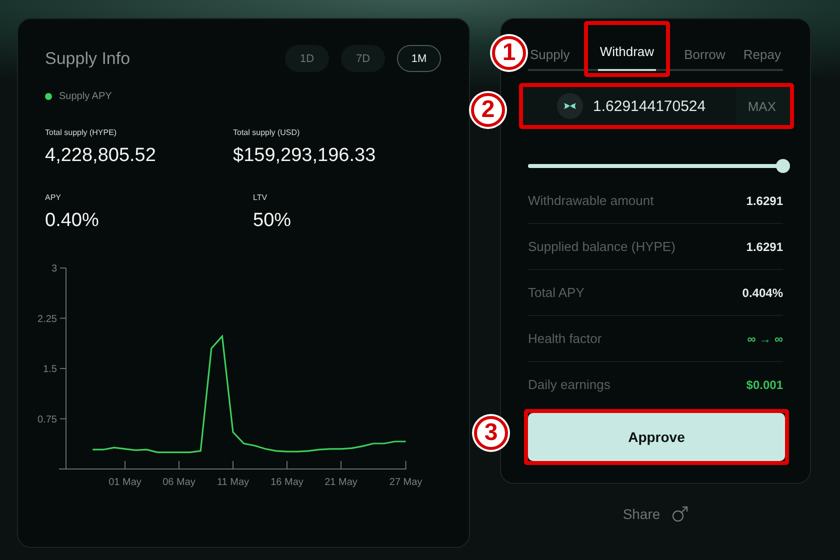 This screenshot has width=840, height=560. I want to click on stat-label: Total supply (USD), so click(267, 132).